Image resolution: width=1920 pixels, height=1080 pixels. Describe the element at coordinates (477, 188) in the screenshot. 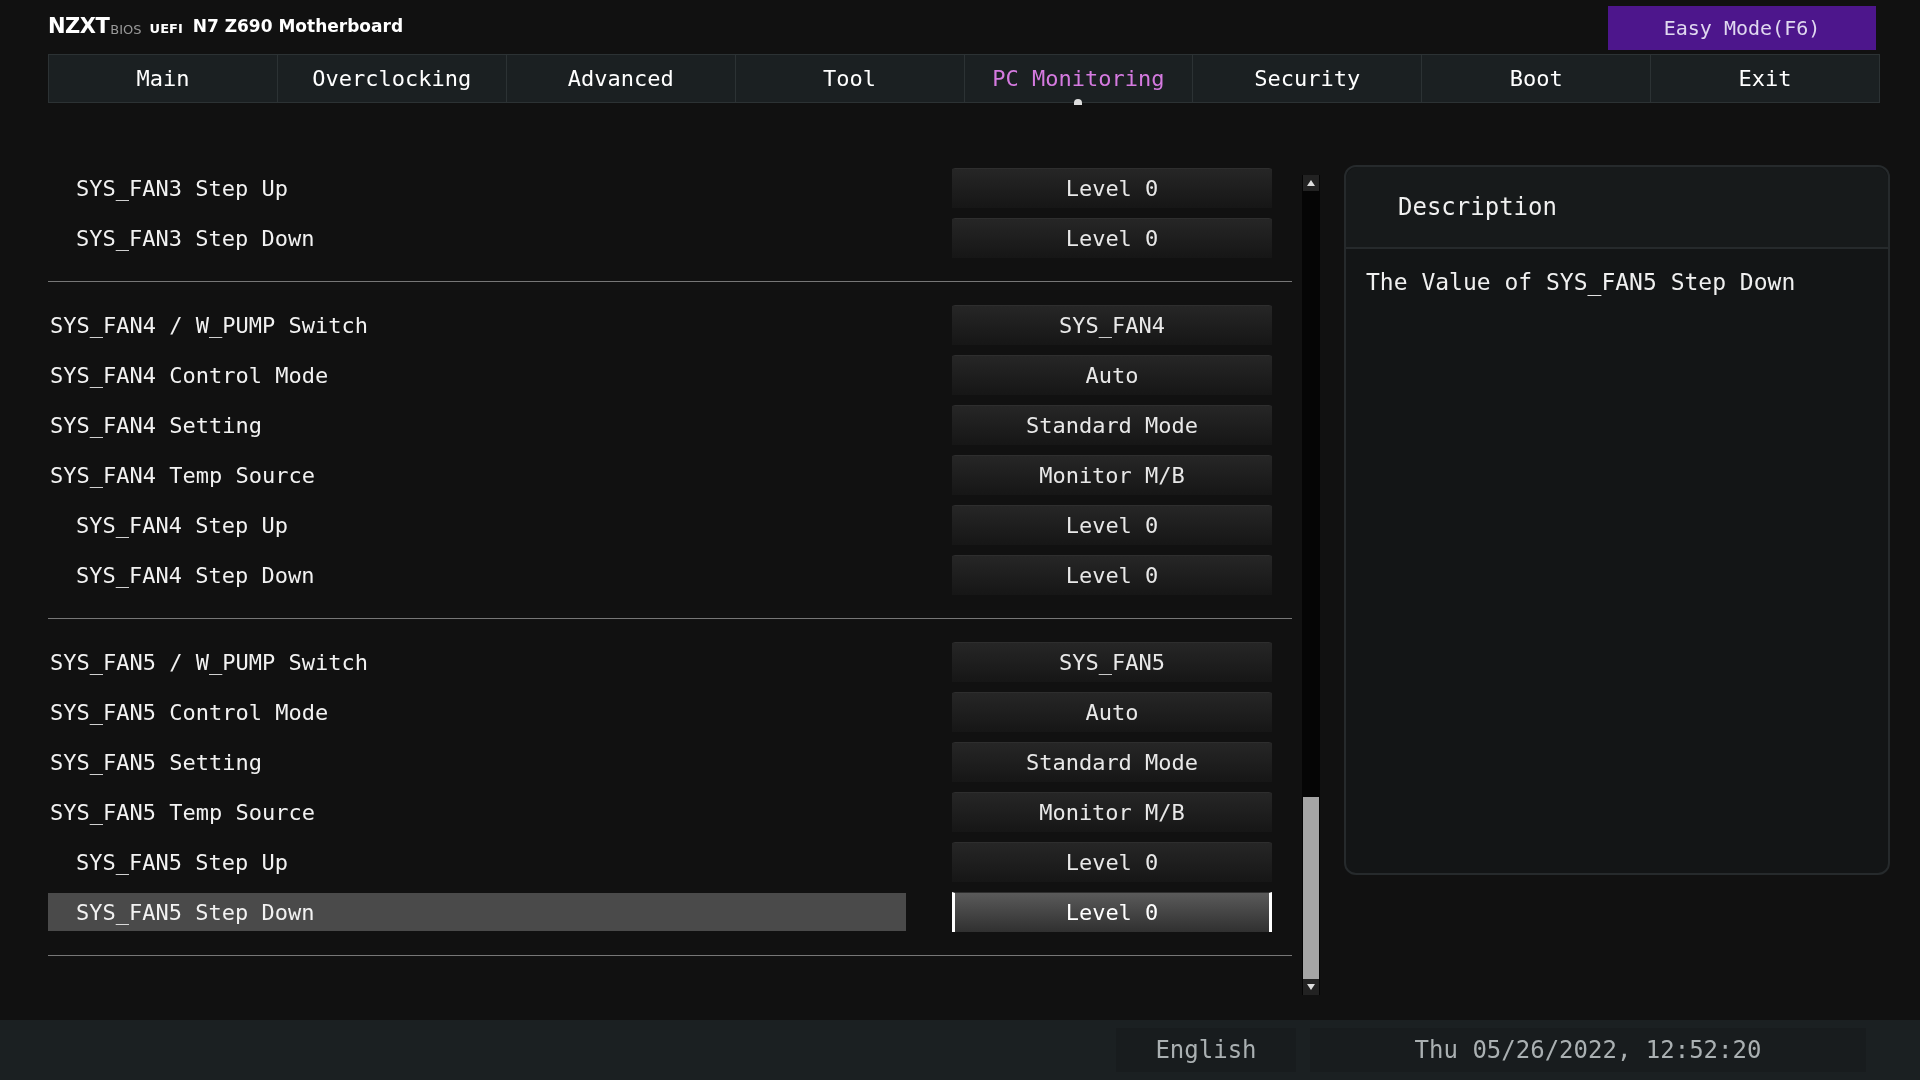

I see `setting-label: SYS_FAN3 Step Up` at that location.